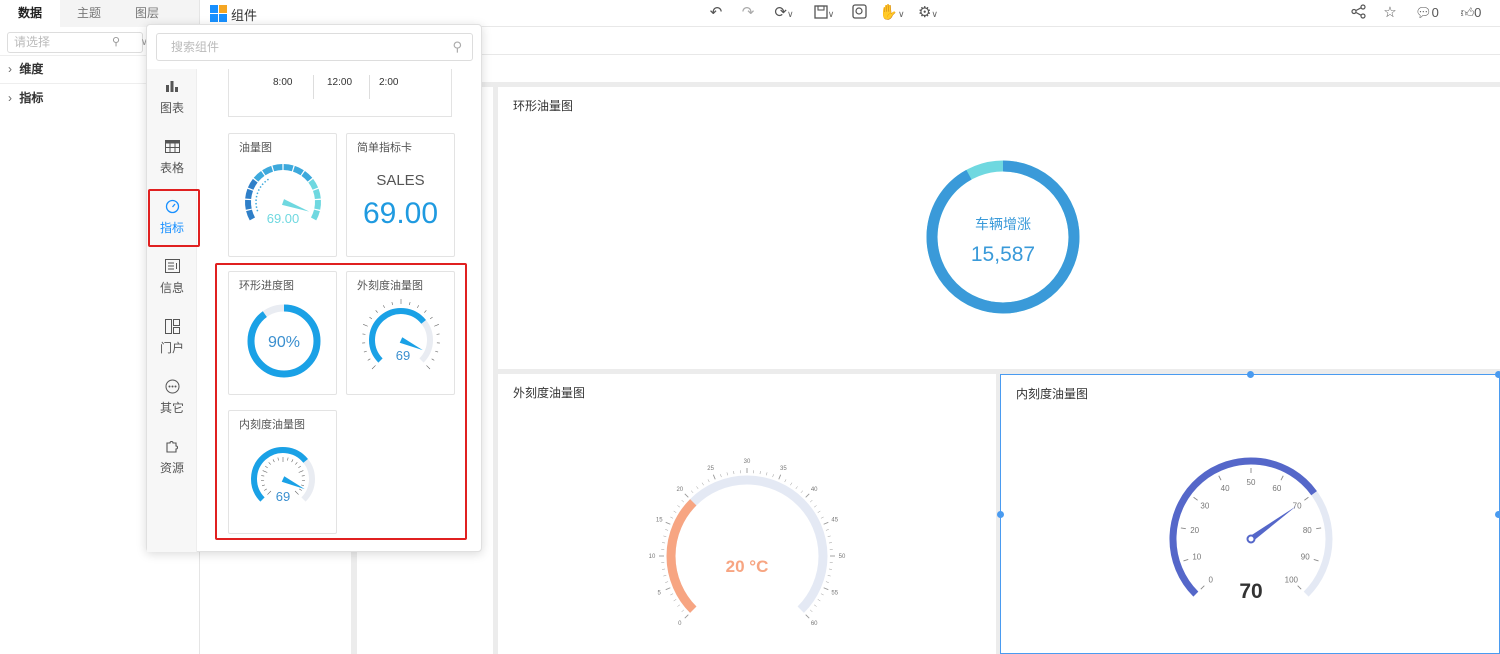 The width and height of the screenshot is (1500, 654). Describe the element at coordinates (10, 69) in the screenshot. I see `chevron-right-icon: ›` at that location.